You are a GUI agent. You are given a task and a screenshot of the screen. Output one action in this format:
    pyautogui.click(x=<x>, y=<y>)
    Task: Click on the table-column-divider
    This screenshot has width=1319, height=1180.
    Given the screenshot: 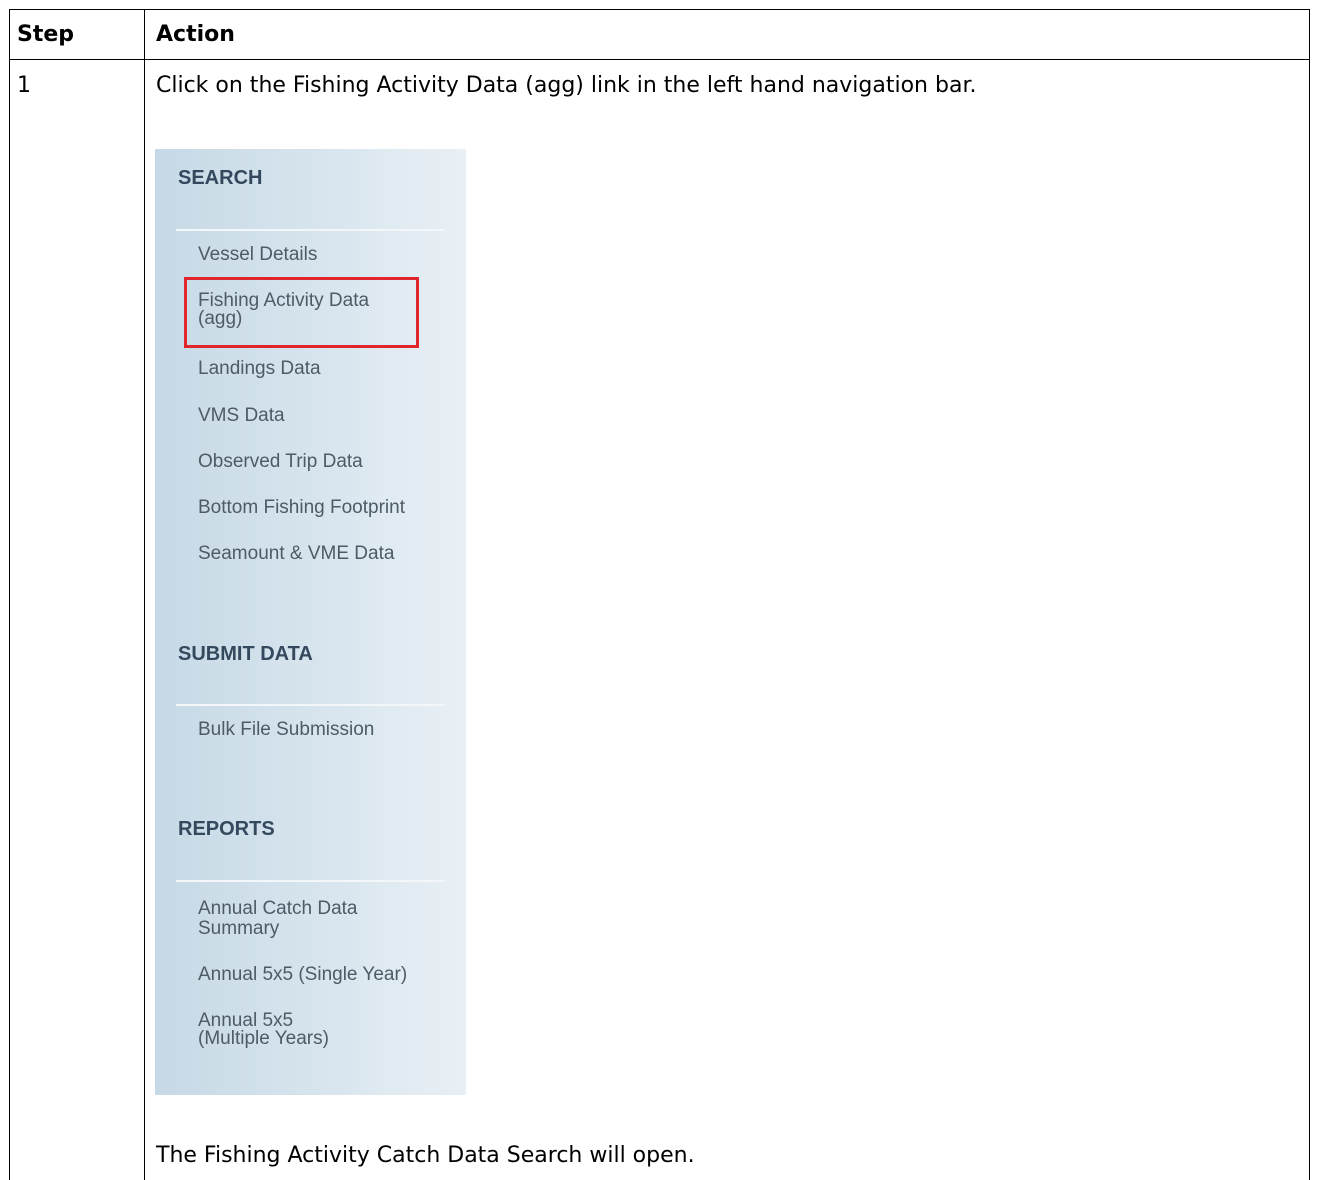 What is the action you would take?
    pyautogui.click(x=144, y=594)
    